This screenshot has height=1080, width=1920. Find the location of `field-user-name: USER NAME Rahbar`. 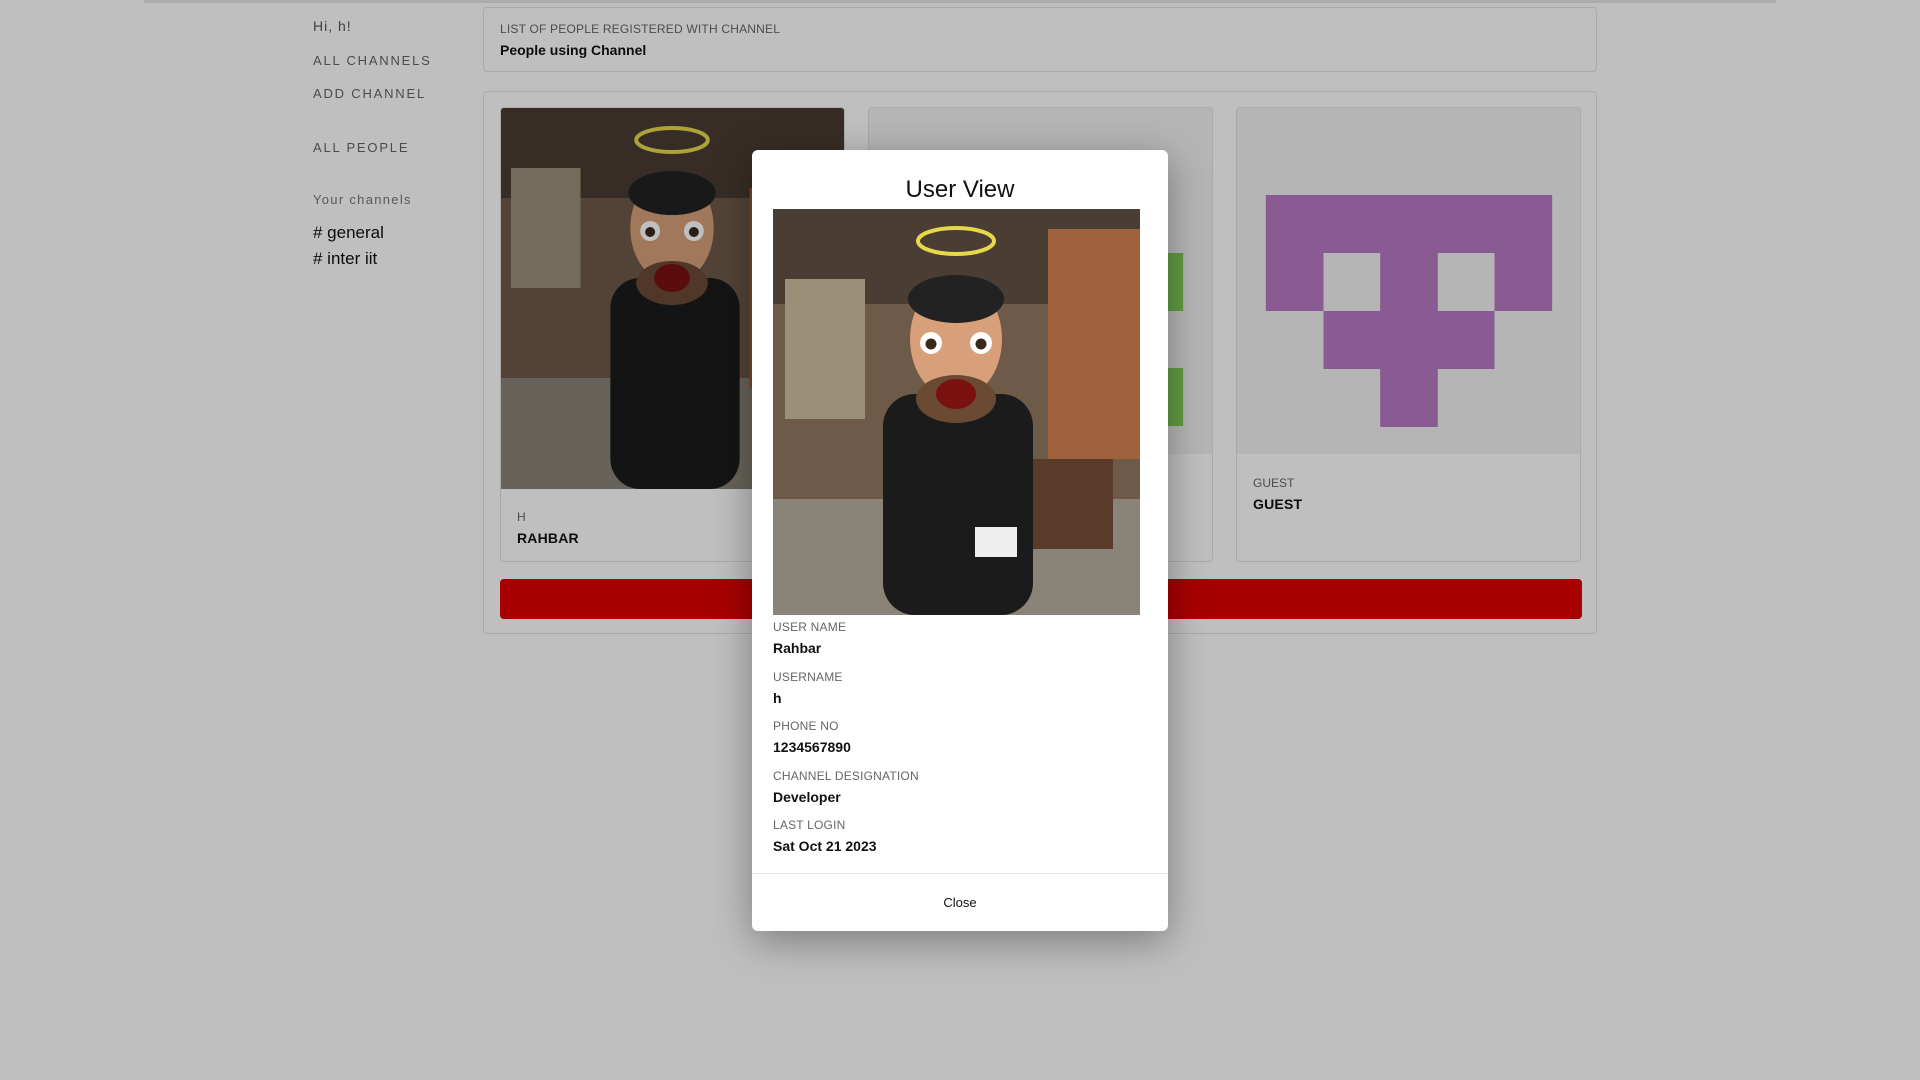

field-user-name: USER NAME Rahbar is located at coordinates (810, 638).